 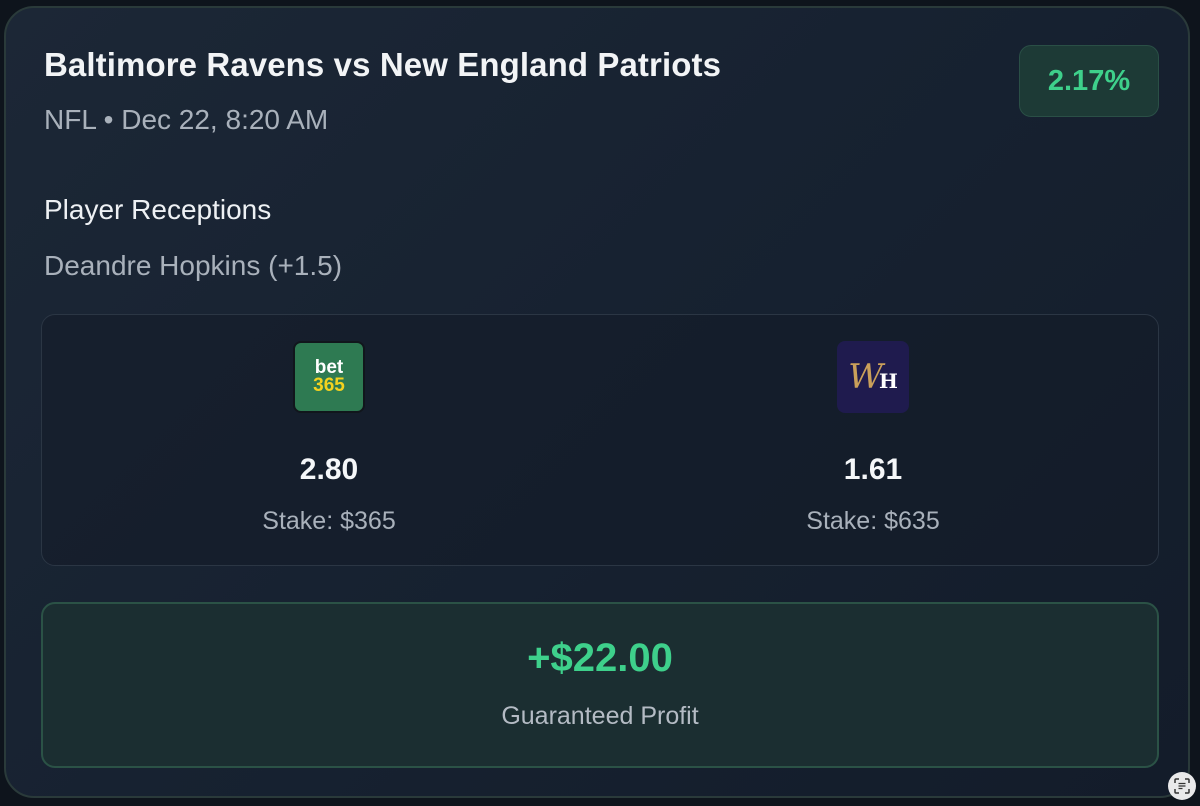 I want to click on william-hill-logo-icon: W H, so click(x=873, y=377).